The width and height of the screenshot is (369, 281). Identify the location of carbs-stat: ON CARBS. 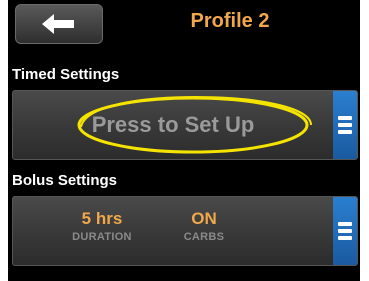
(204, 227).